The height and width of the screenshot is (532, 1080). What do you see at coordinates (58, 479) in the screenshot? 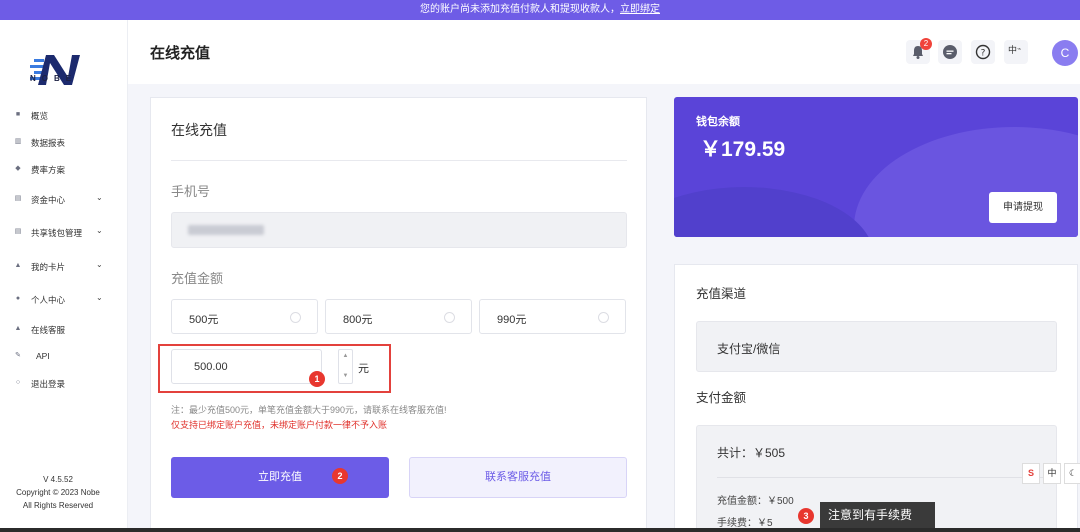
I see `version-number: V 4.5.52` at bounding box center [58, 479].